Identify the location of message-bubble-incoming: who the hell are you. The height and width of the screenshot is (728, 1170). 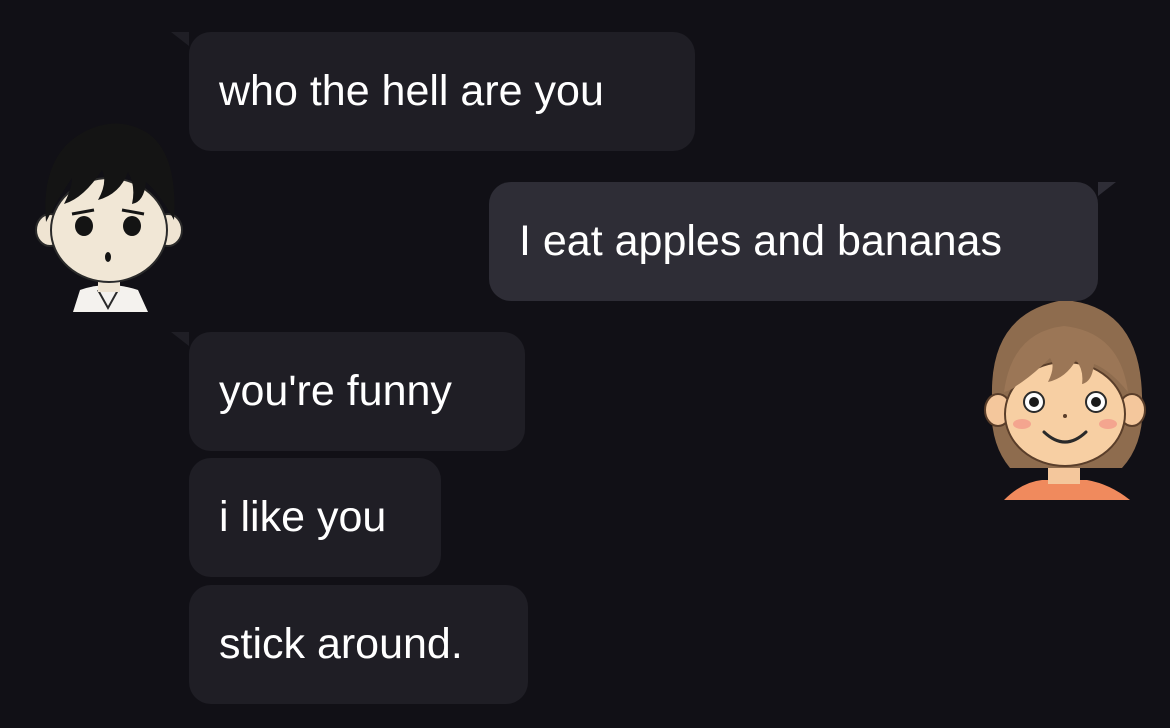
(433, 91).